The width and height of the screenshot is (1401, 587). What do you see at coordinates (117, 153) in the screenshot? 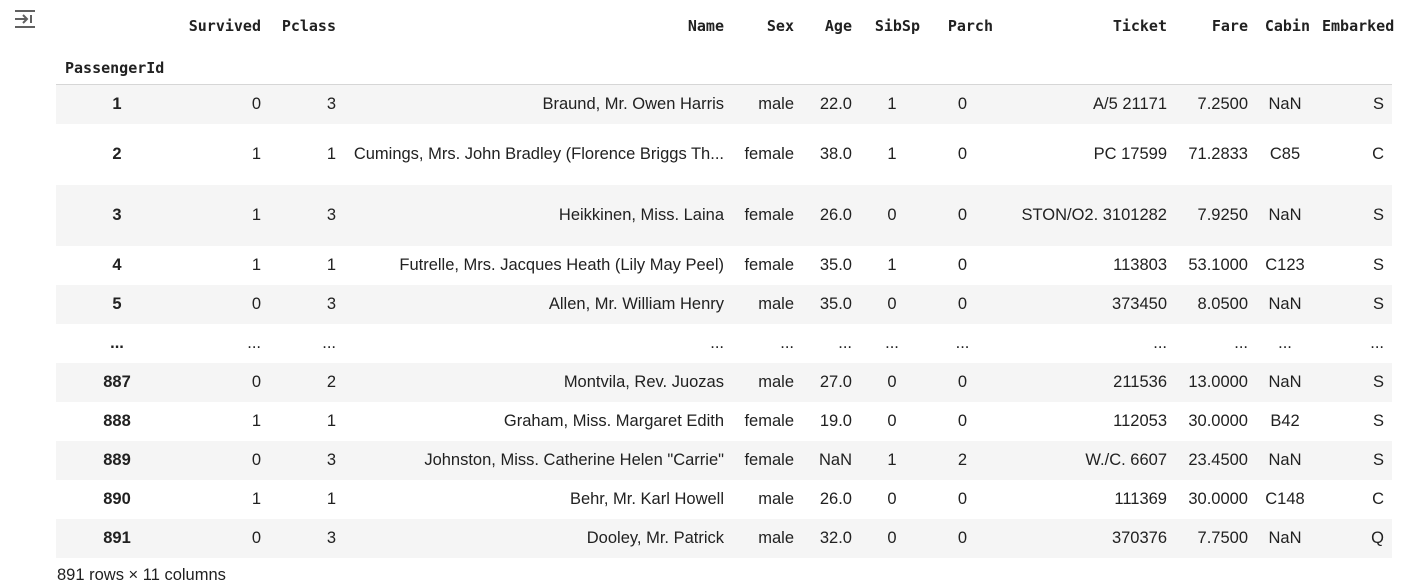
I see `row-index: 2` at bounding box center [117, 153].